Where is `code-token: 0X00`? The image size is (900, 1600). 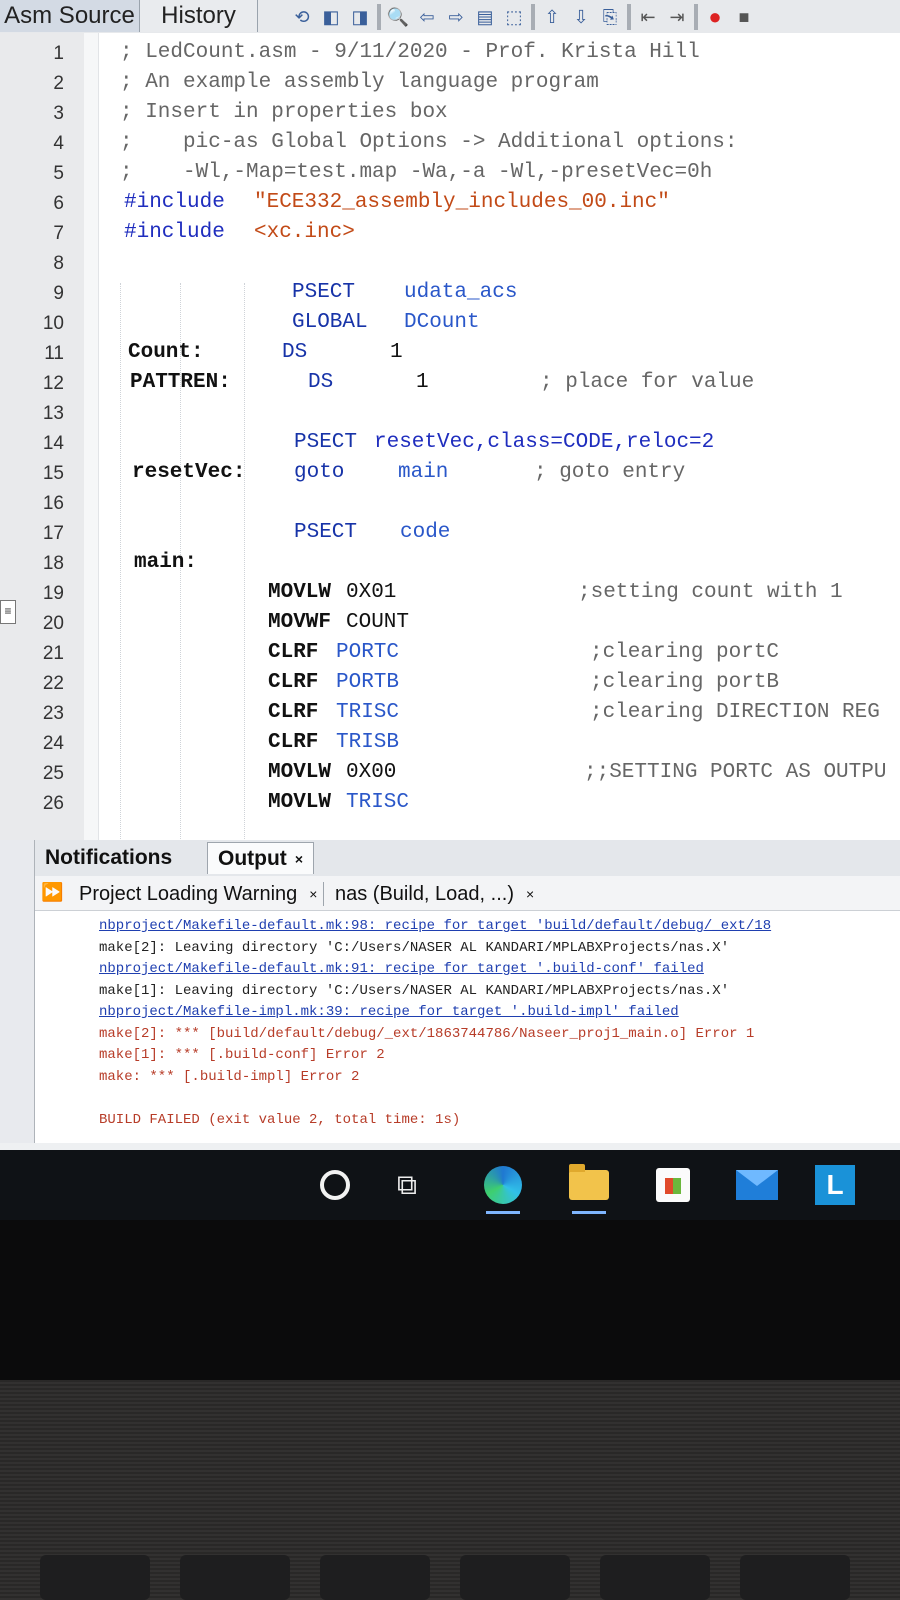
code-token: 0X00 is located at coordinates (371, 772).